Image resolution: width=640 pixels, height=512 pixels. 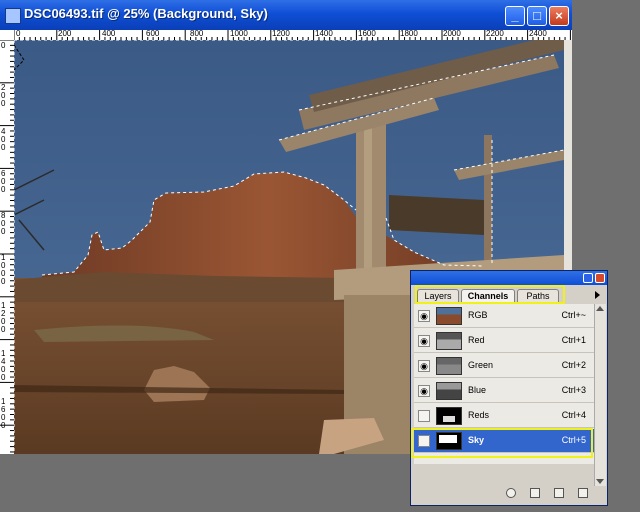 I want to click on channel-name: RGB, so click(x=478, y=315).